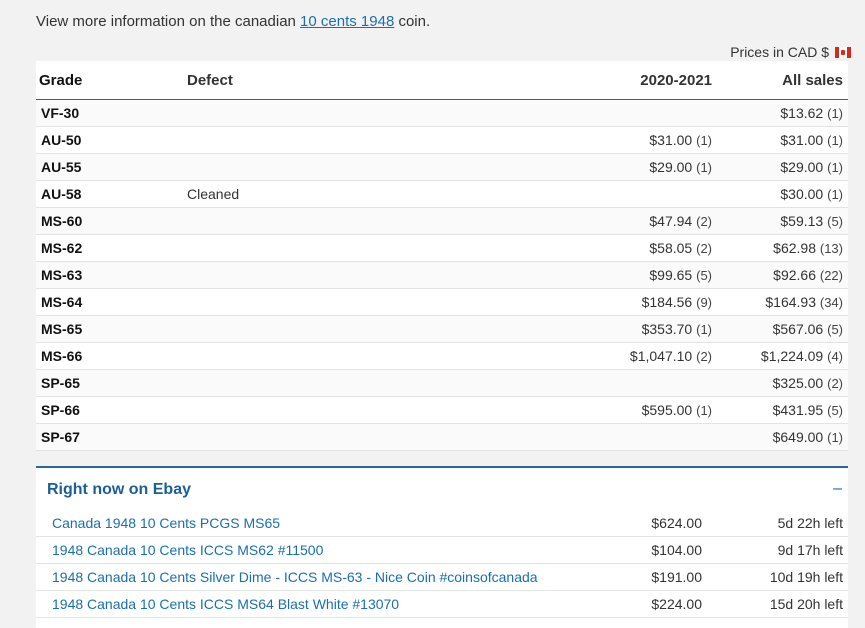  Describe the element at coordinates (667, 329) in the screenshot. I see `period-price: $353.70` at that location.